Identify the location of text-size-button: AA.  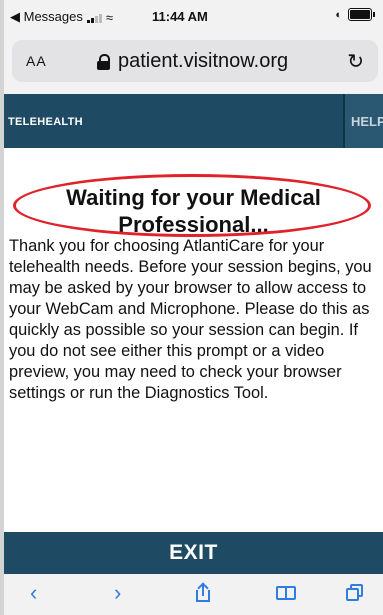
(36, 61).